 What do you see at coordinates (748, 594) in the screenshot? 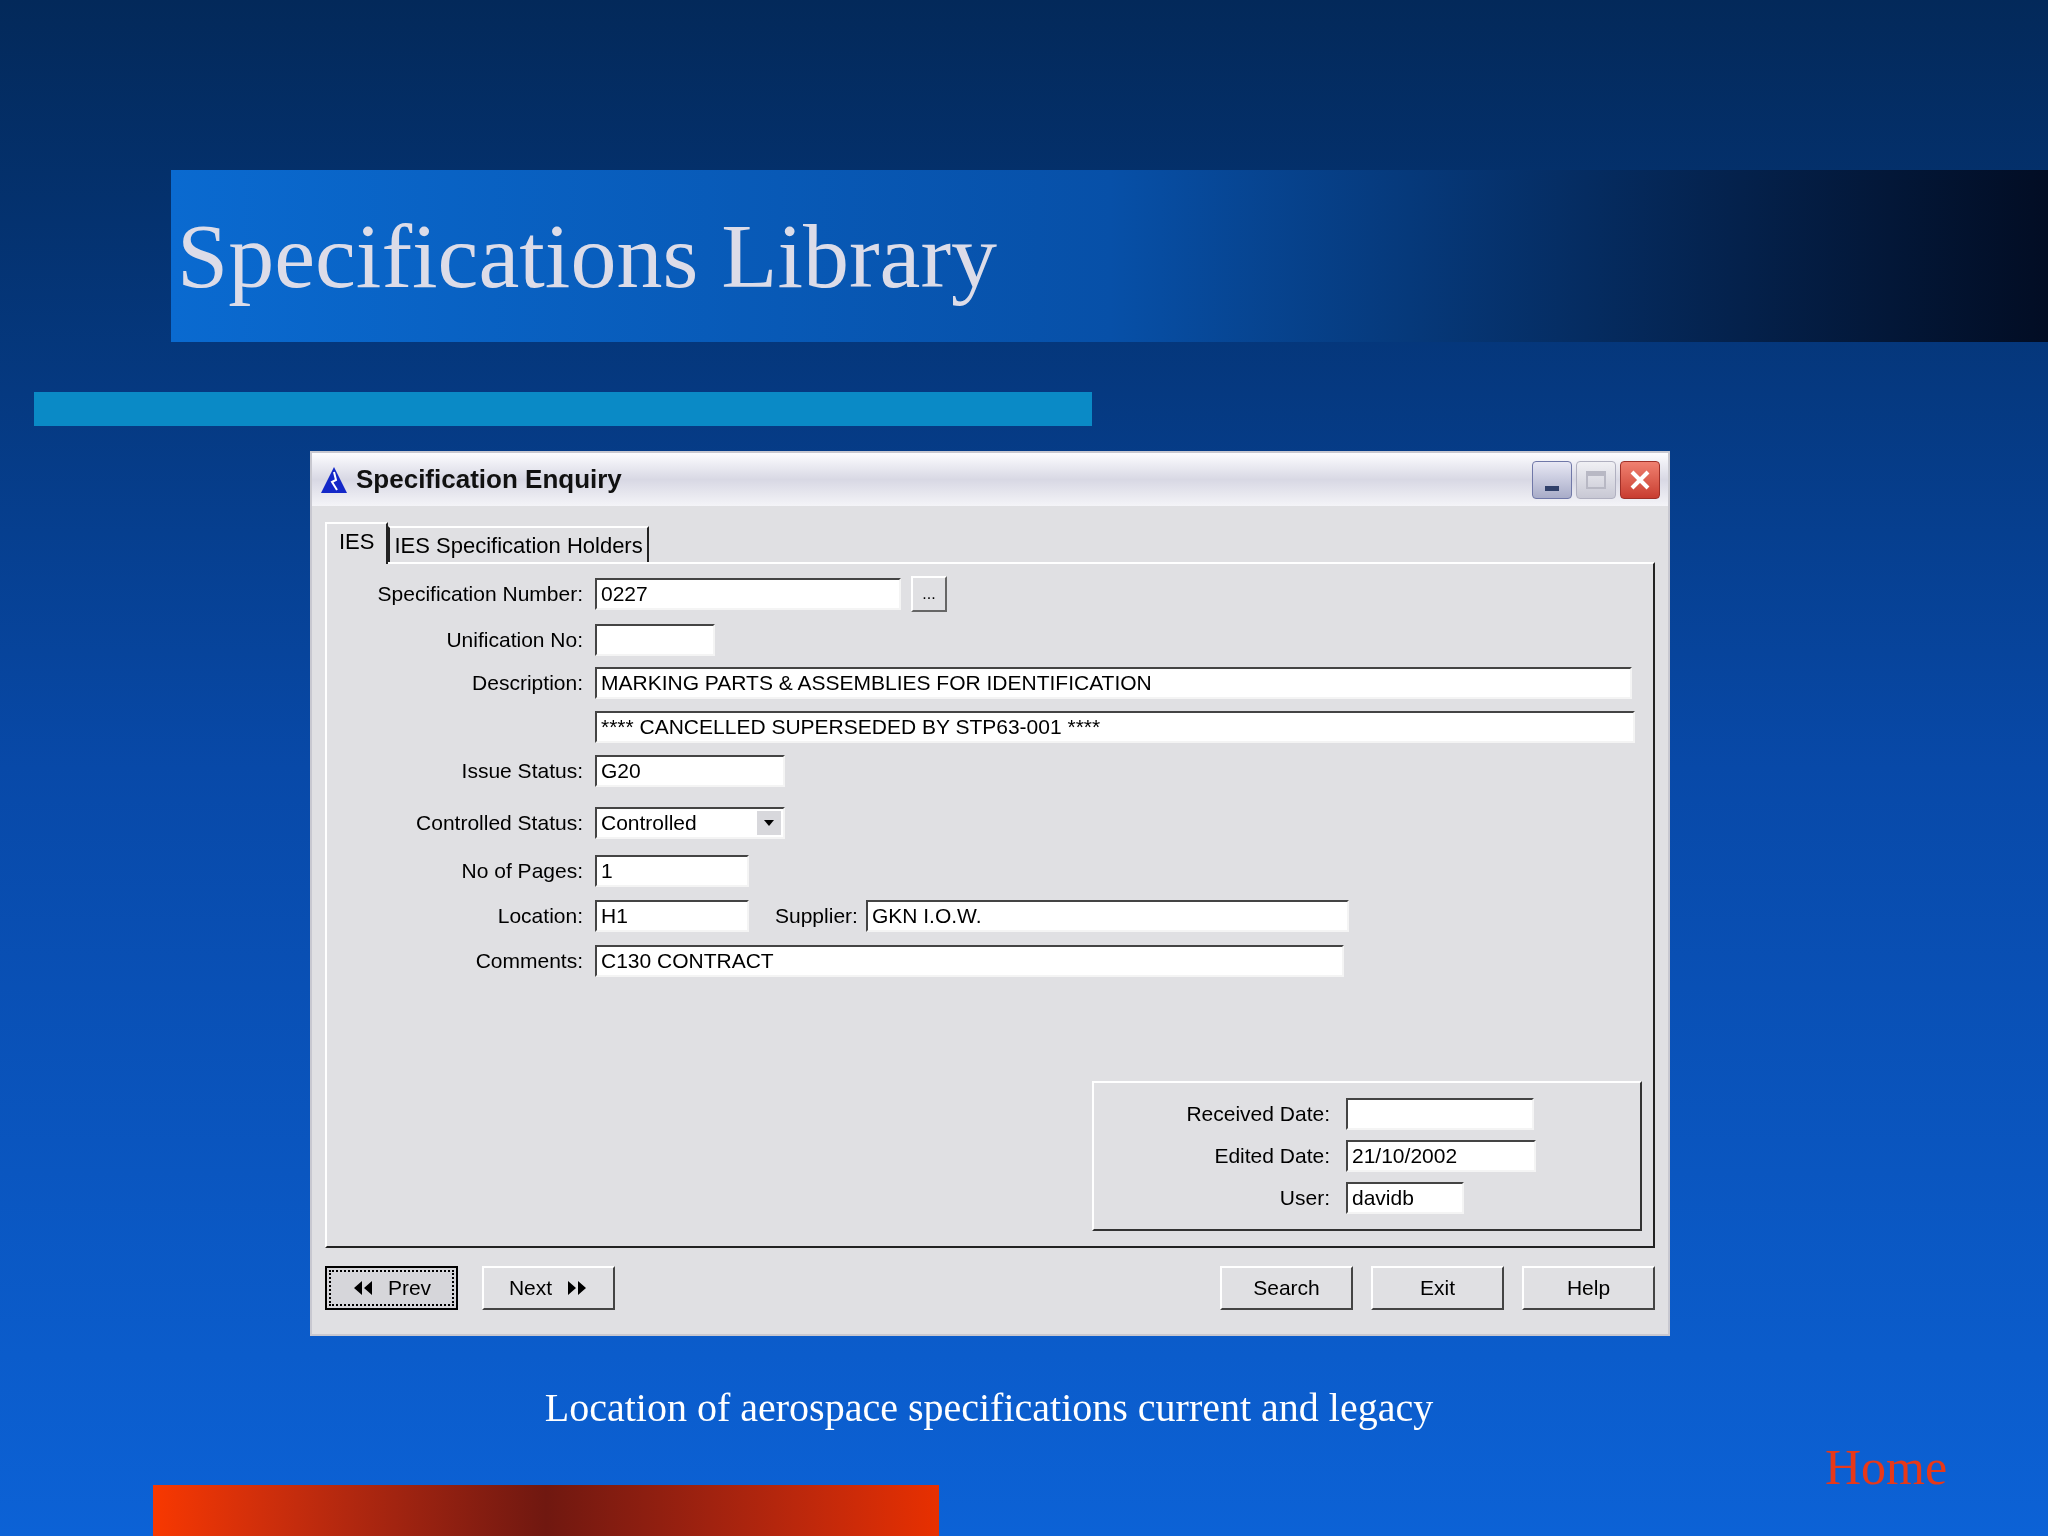
I see `input-field: 0227` at bounding box center [748, 594].